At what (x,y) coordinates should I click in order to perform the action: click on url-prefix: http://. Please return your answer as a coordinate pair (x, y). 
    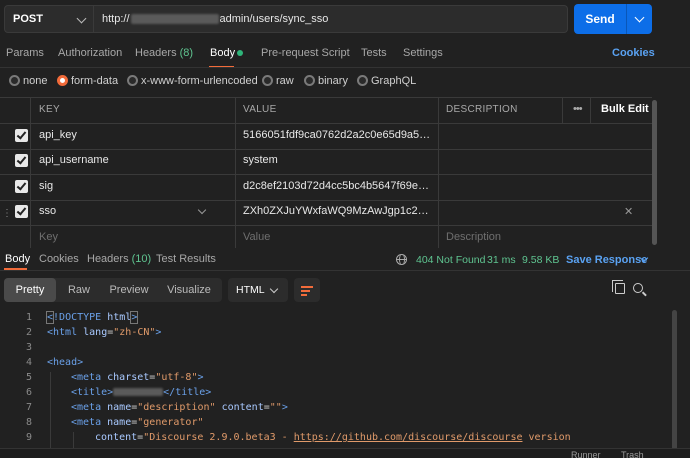
    Looking at the image, I should click on (116, 19).